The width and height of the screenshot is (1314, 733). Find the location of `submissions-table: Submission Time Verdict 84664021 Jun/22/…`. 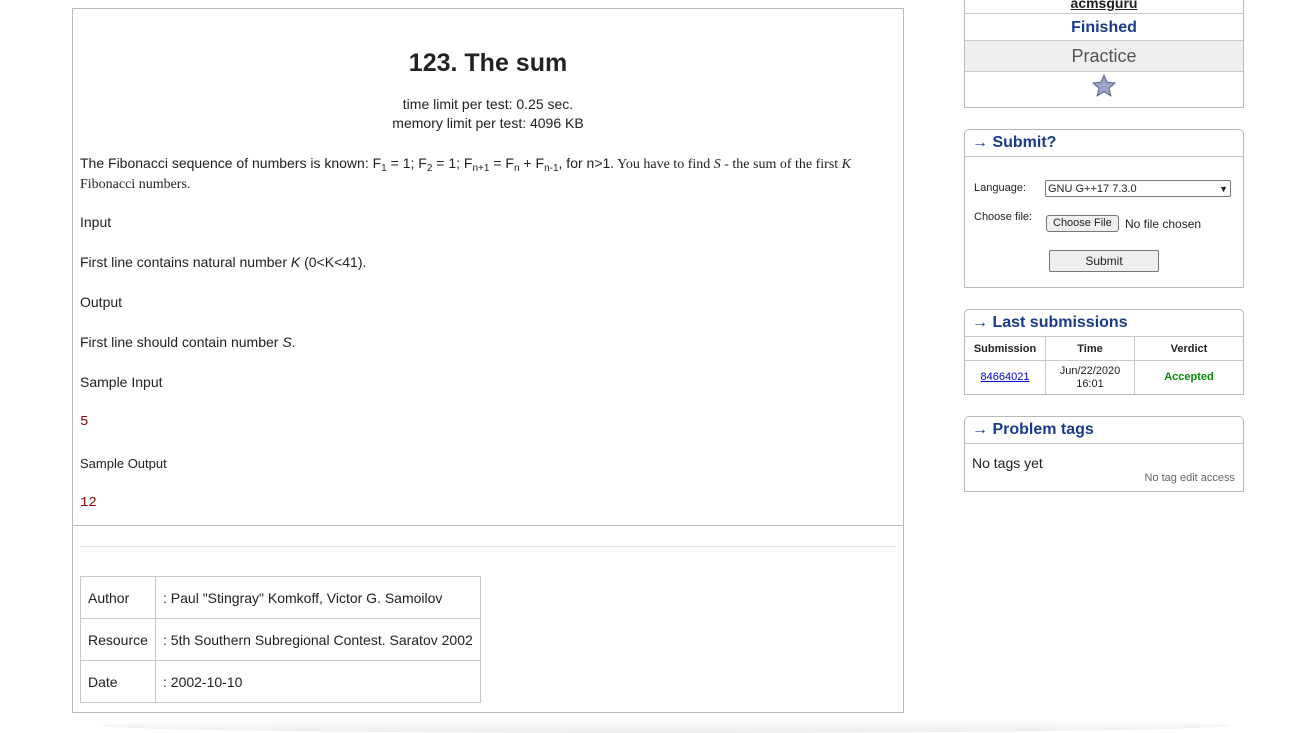

submissions-table: Submission Time Verdict 84664021 Jun/22/… is located at coordinates (1104, 365).